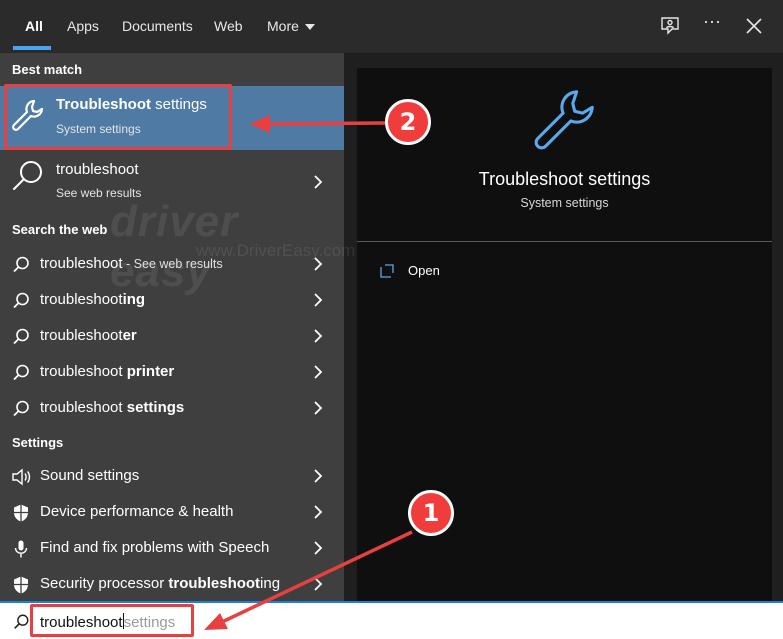 This screenshot has height=639, width=783. Describe the element at coordinates (260, 124) in the screenshot. I see `arrowhead-left` at that location.